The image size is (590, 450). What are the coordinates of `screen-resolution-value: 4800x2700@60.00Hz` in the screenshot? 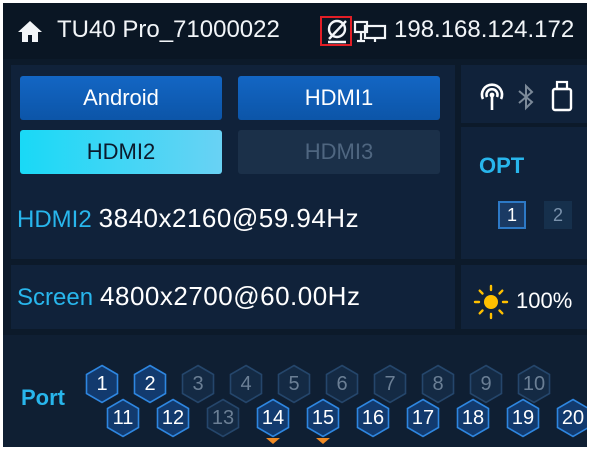 It's located at (230, 296).